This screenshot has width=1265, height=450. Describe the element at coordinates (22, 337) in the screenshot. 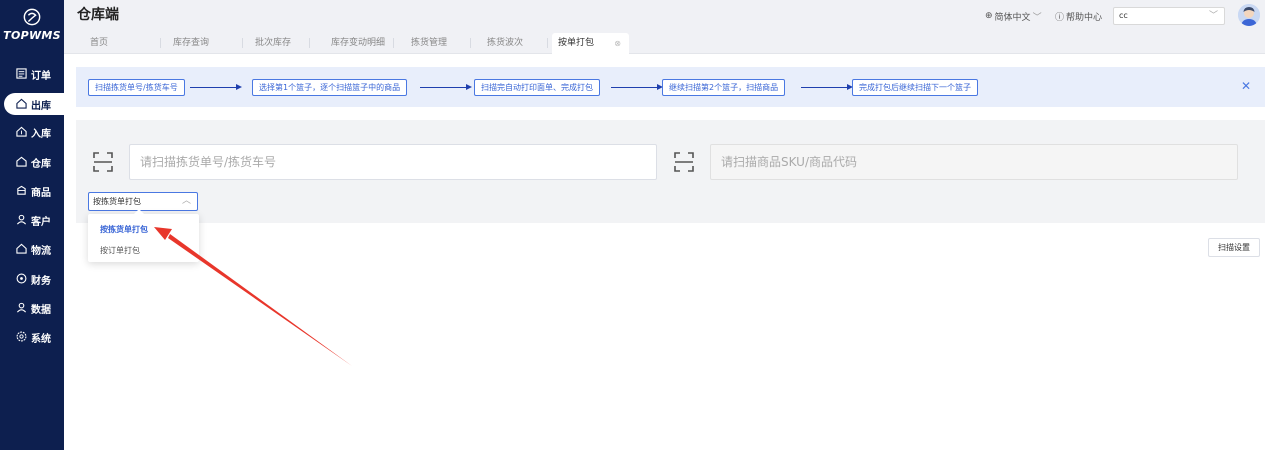

I see `settings-icon` at that location.